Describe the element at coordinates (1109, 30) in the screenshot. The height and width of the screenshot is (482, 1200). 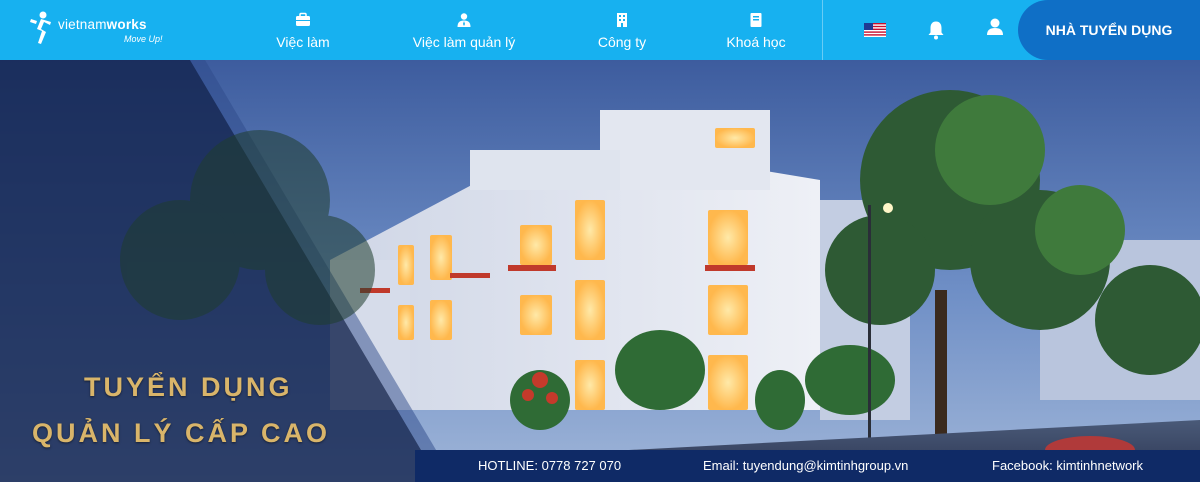
I see `employer-button: NHÀ TUYỂN DỤNG` at that location.